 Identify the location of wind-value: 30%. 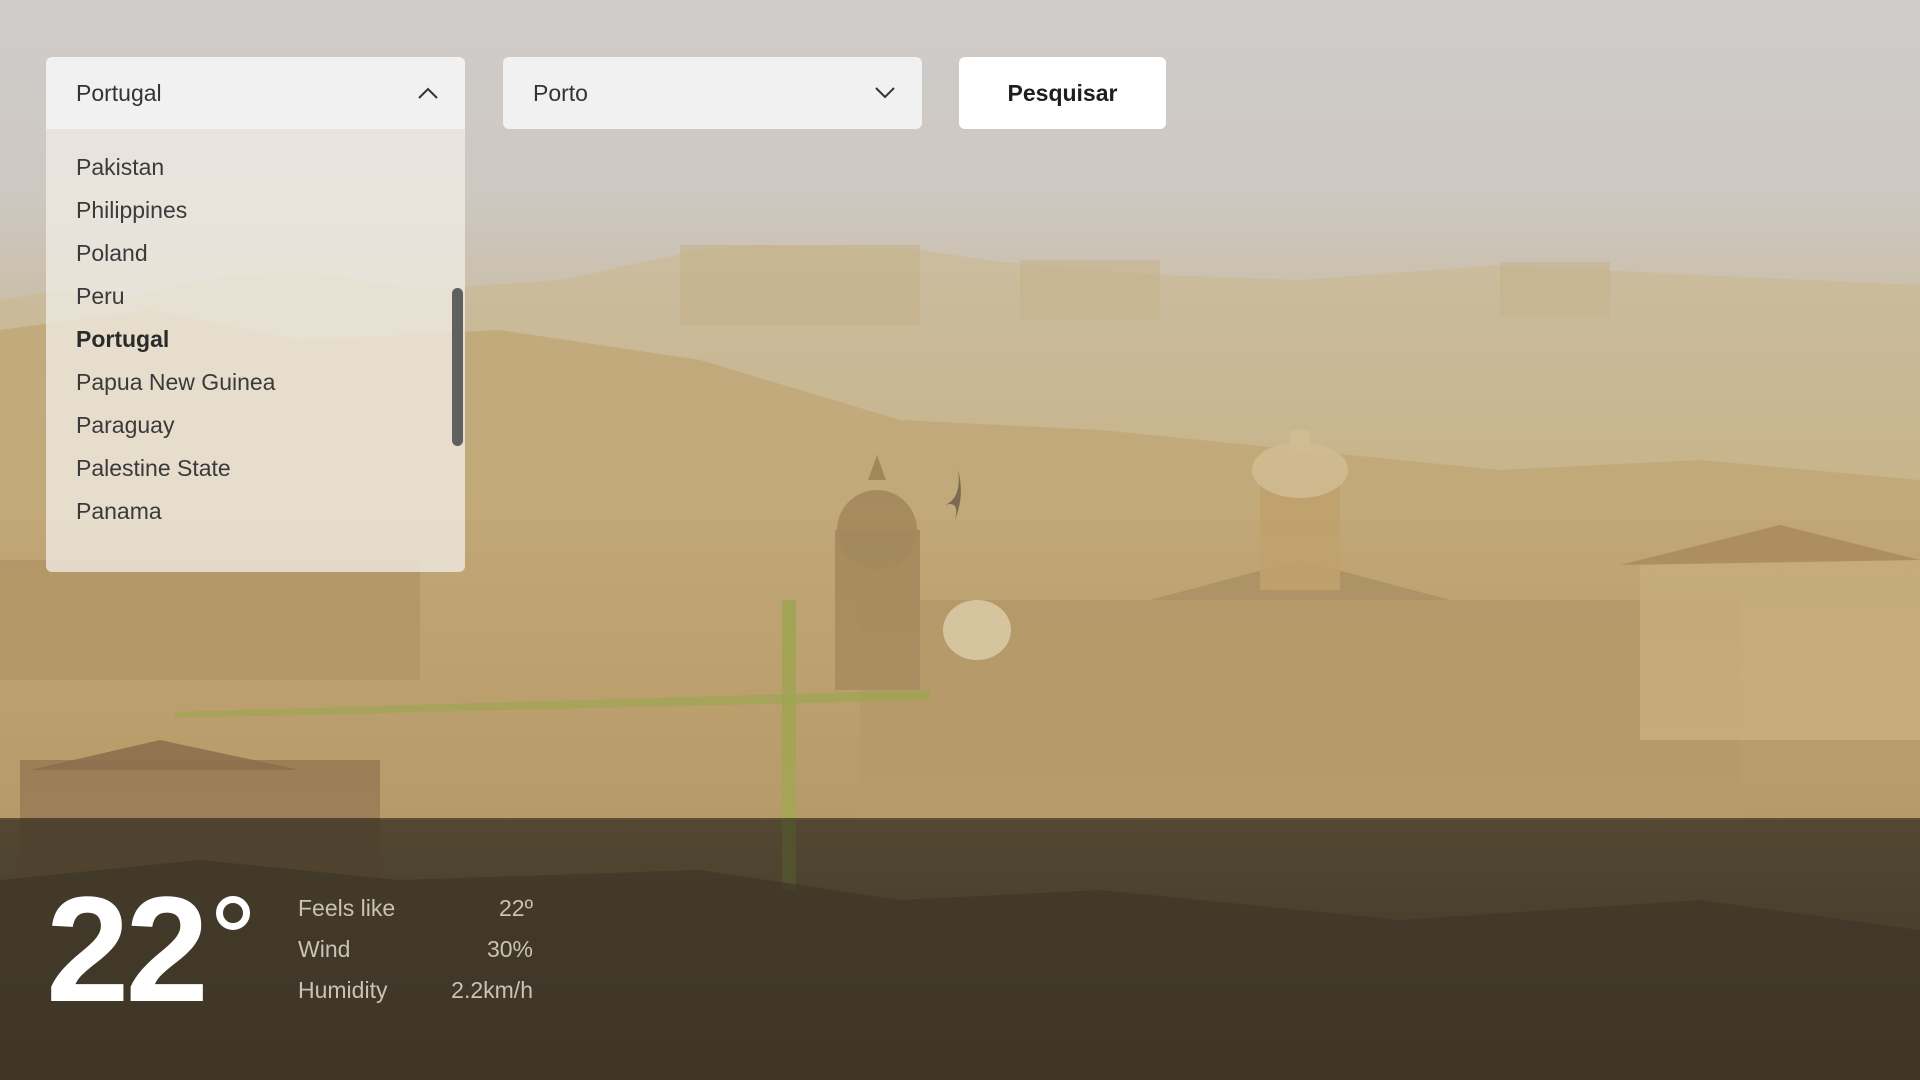
(509, 949).